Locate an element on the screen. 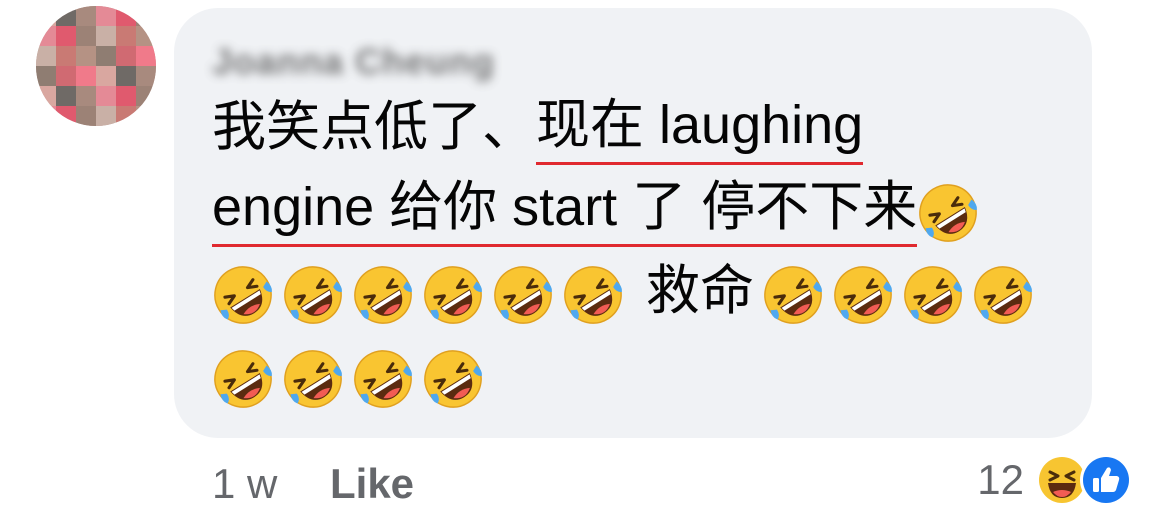 The height and width of the screenshot is (513, 1170). comment-text-plain: 我笑点低了、 is located at coordinates (374, 127).